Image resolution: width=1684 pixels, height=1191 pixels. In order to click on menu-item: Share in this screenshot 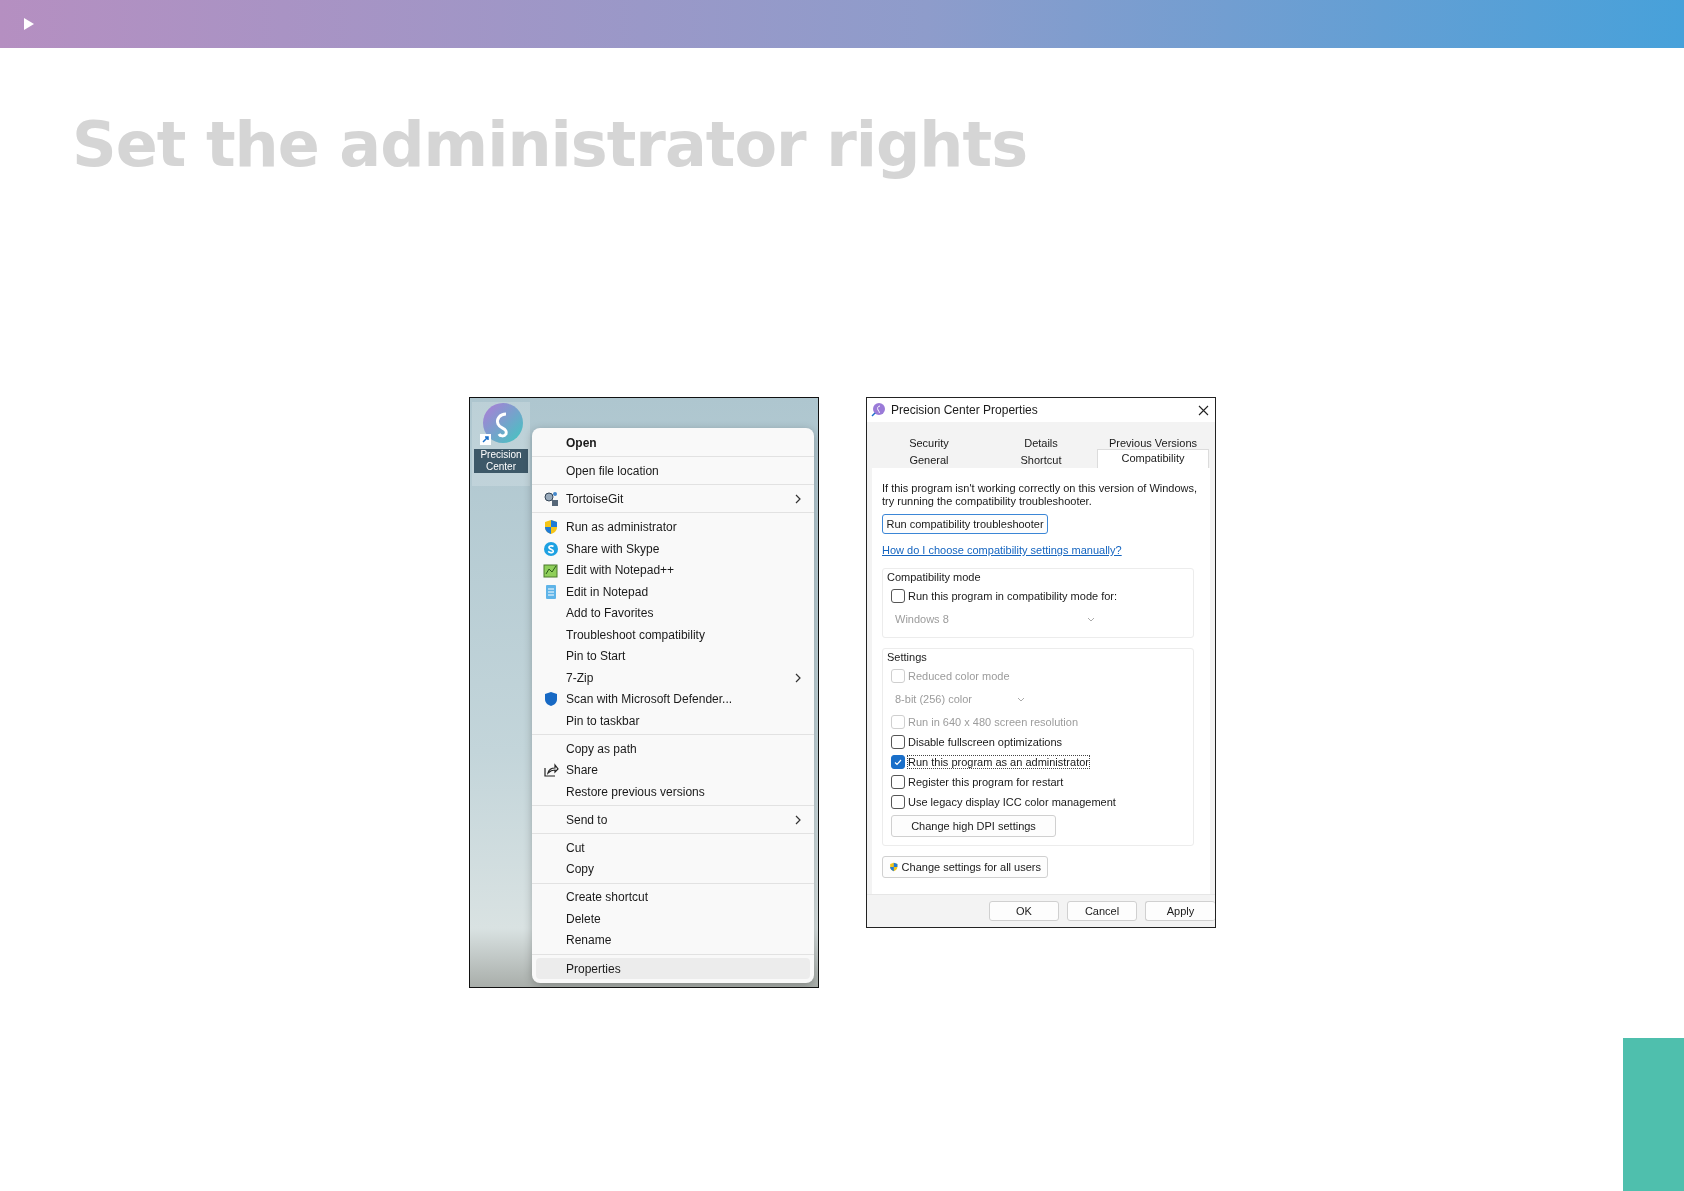, I will do `click(673, 770)`.